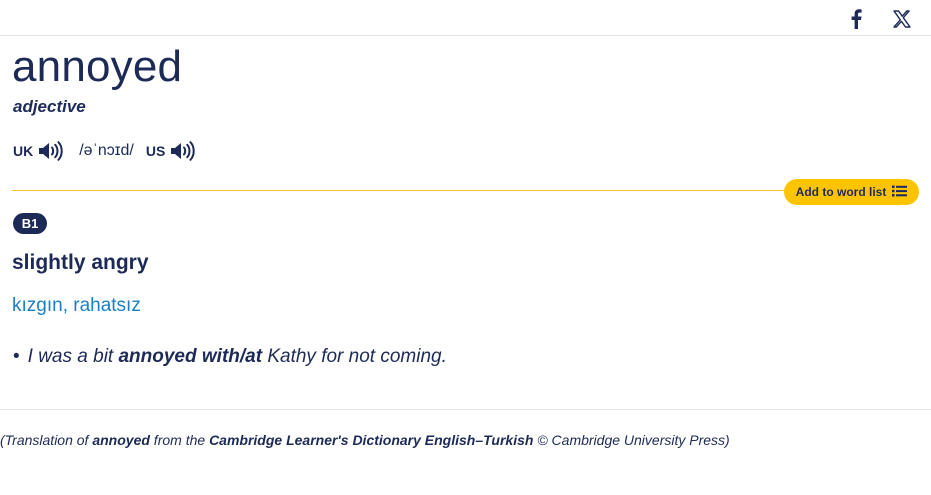 The image size is (931, 495). I want to click on credit-open: (Translation of, so click(46, 440).